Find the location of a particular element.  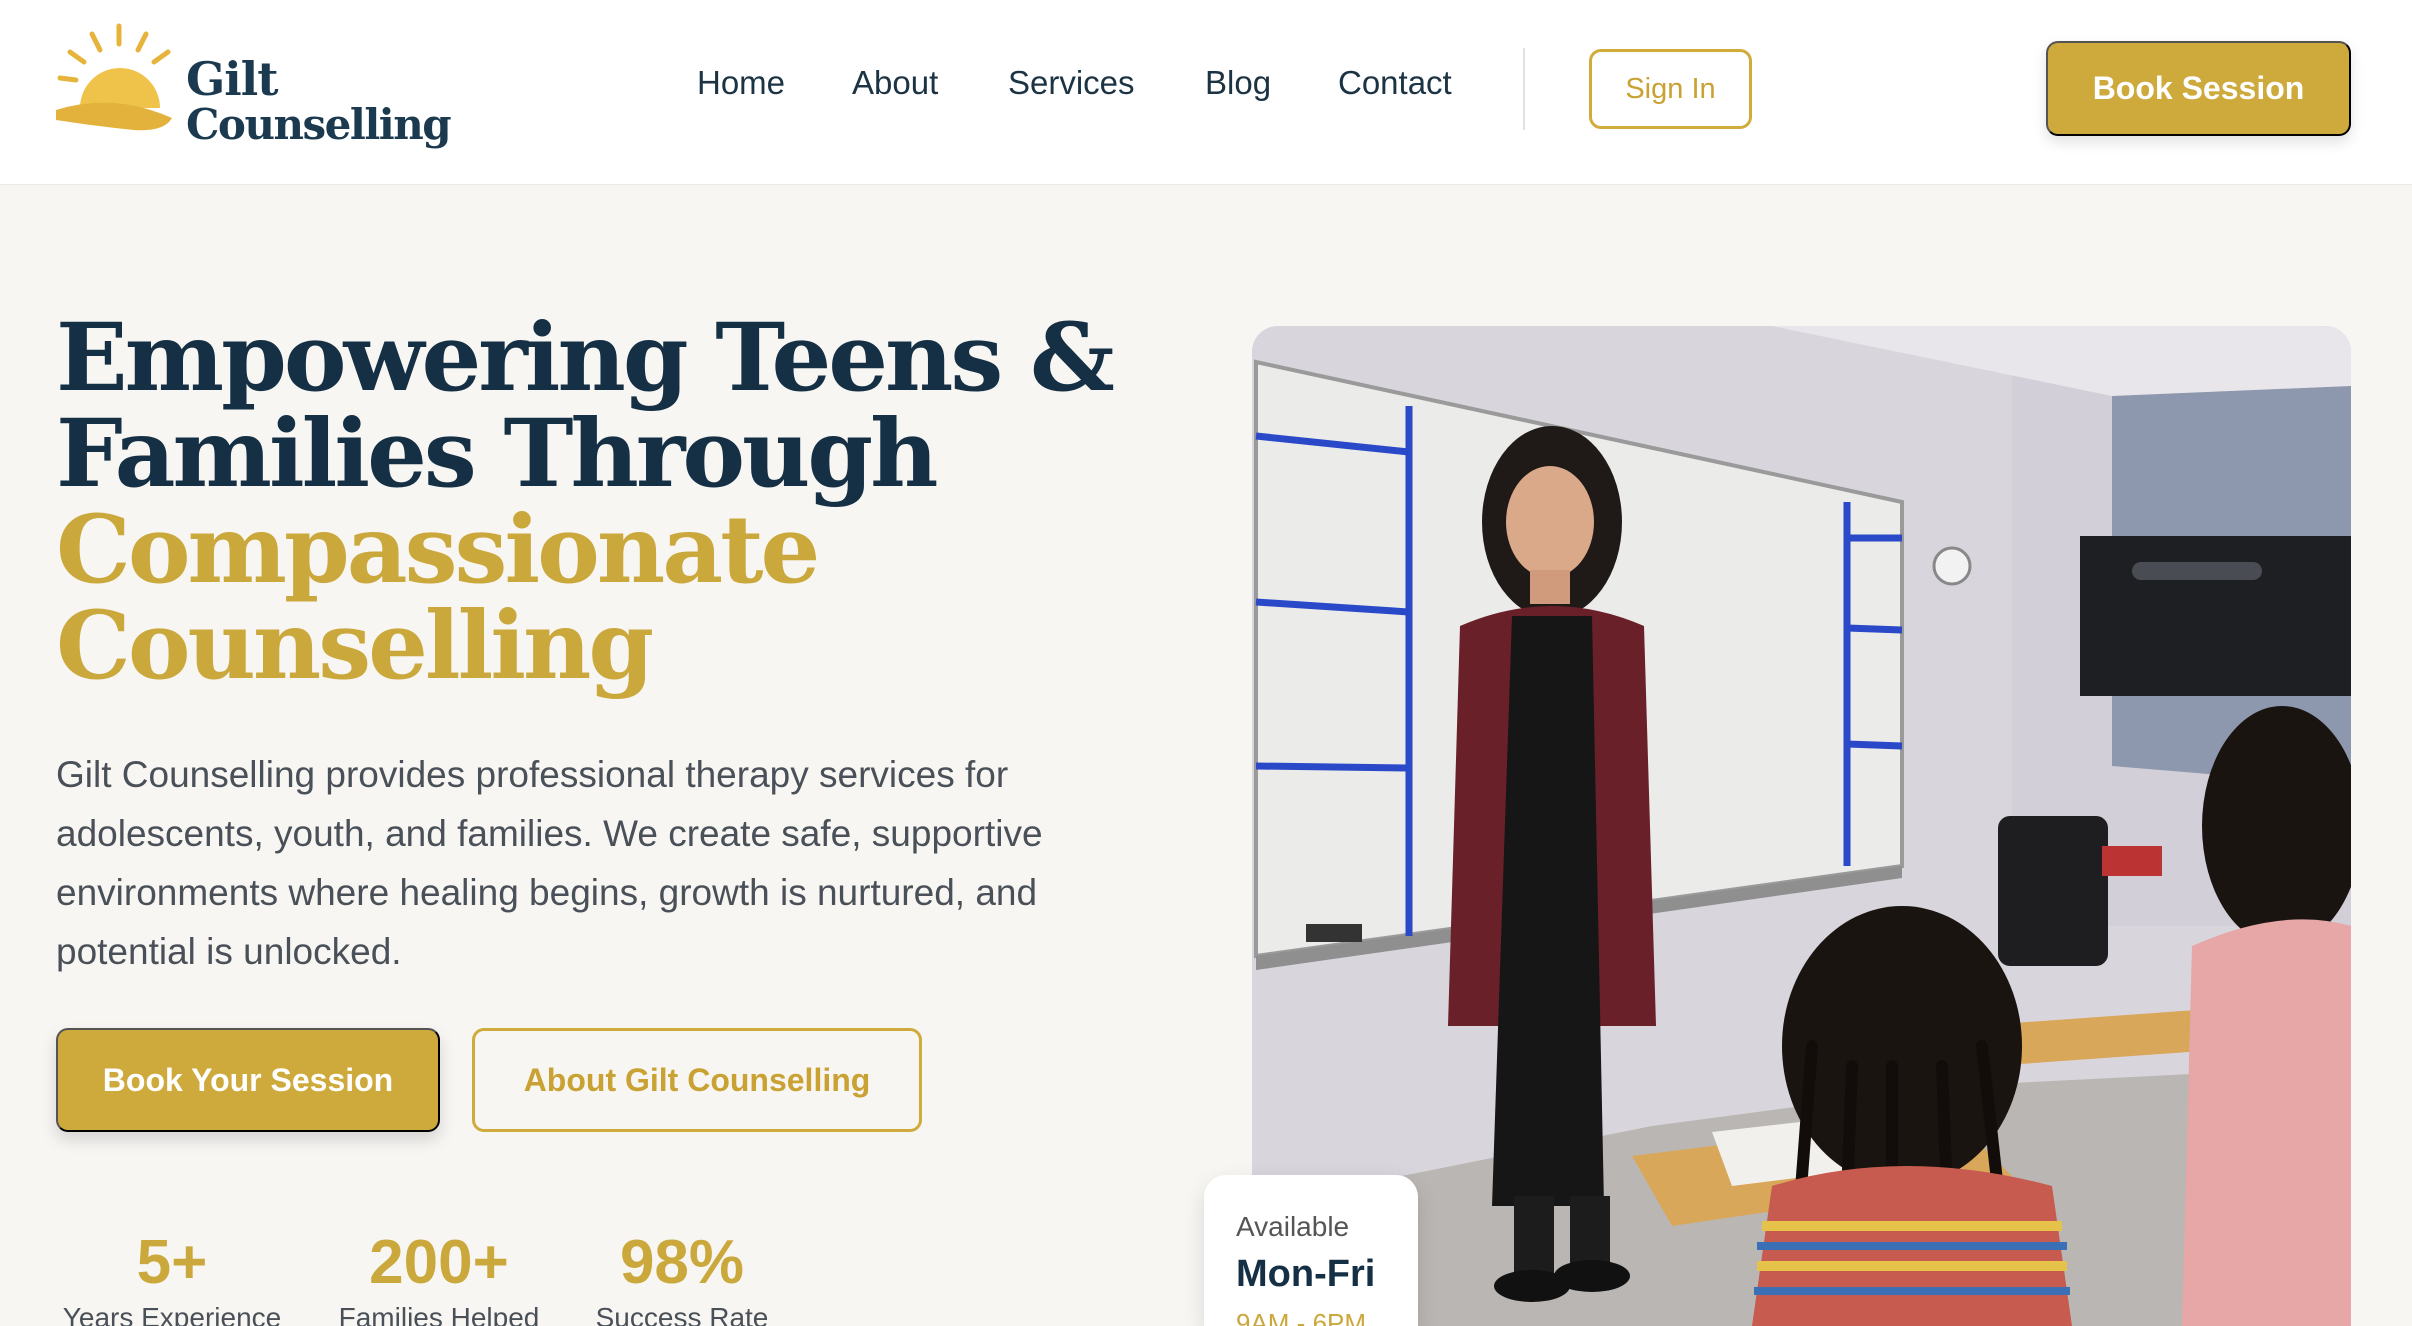

availability-card: Available Mon-Fri 9AM - 6PM is located at coordinates (1311, 1250).